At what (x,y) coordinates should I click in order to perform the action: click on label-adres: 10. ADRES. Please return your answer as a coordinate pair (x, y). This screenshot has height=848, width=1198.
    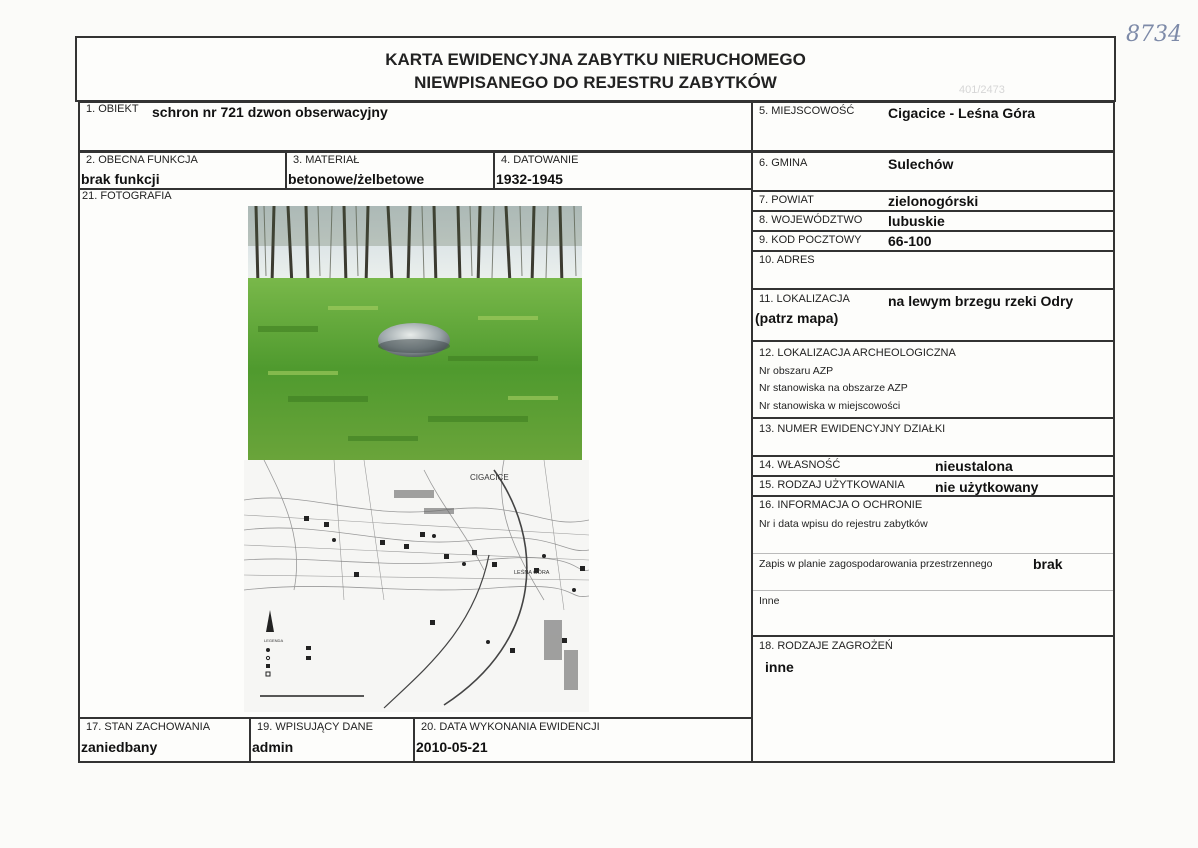
    Looking at the image, I should click on (787, 260).